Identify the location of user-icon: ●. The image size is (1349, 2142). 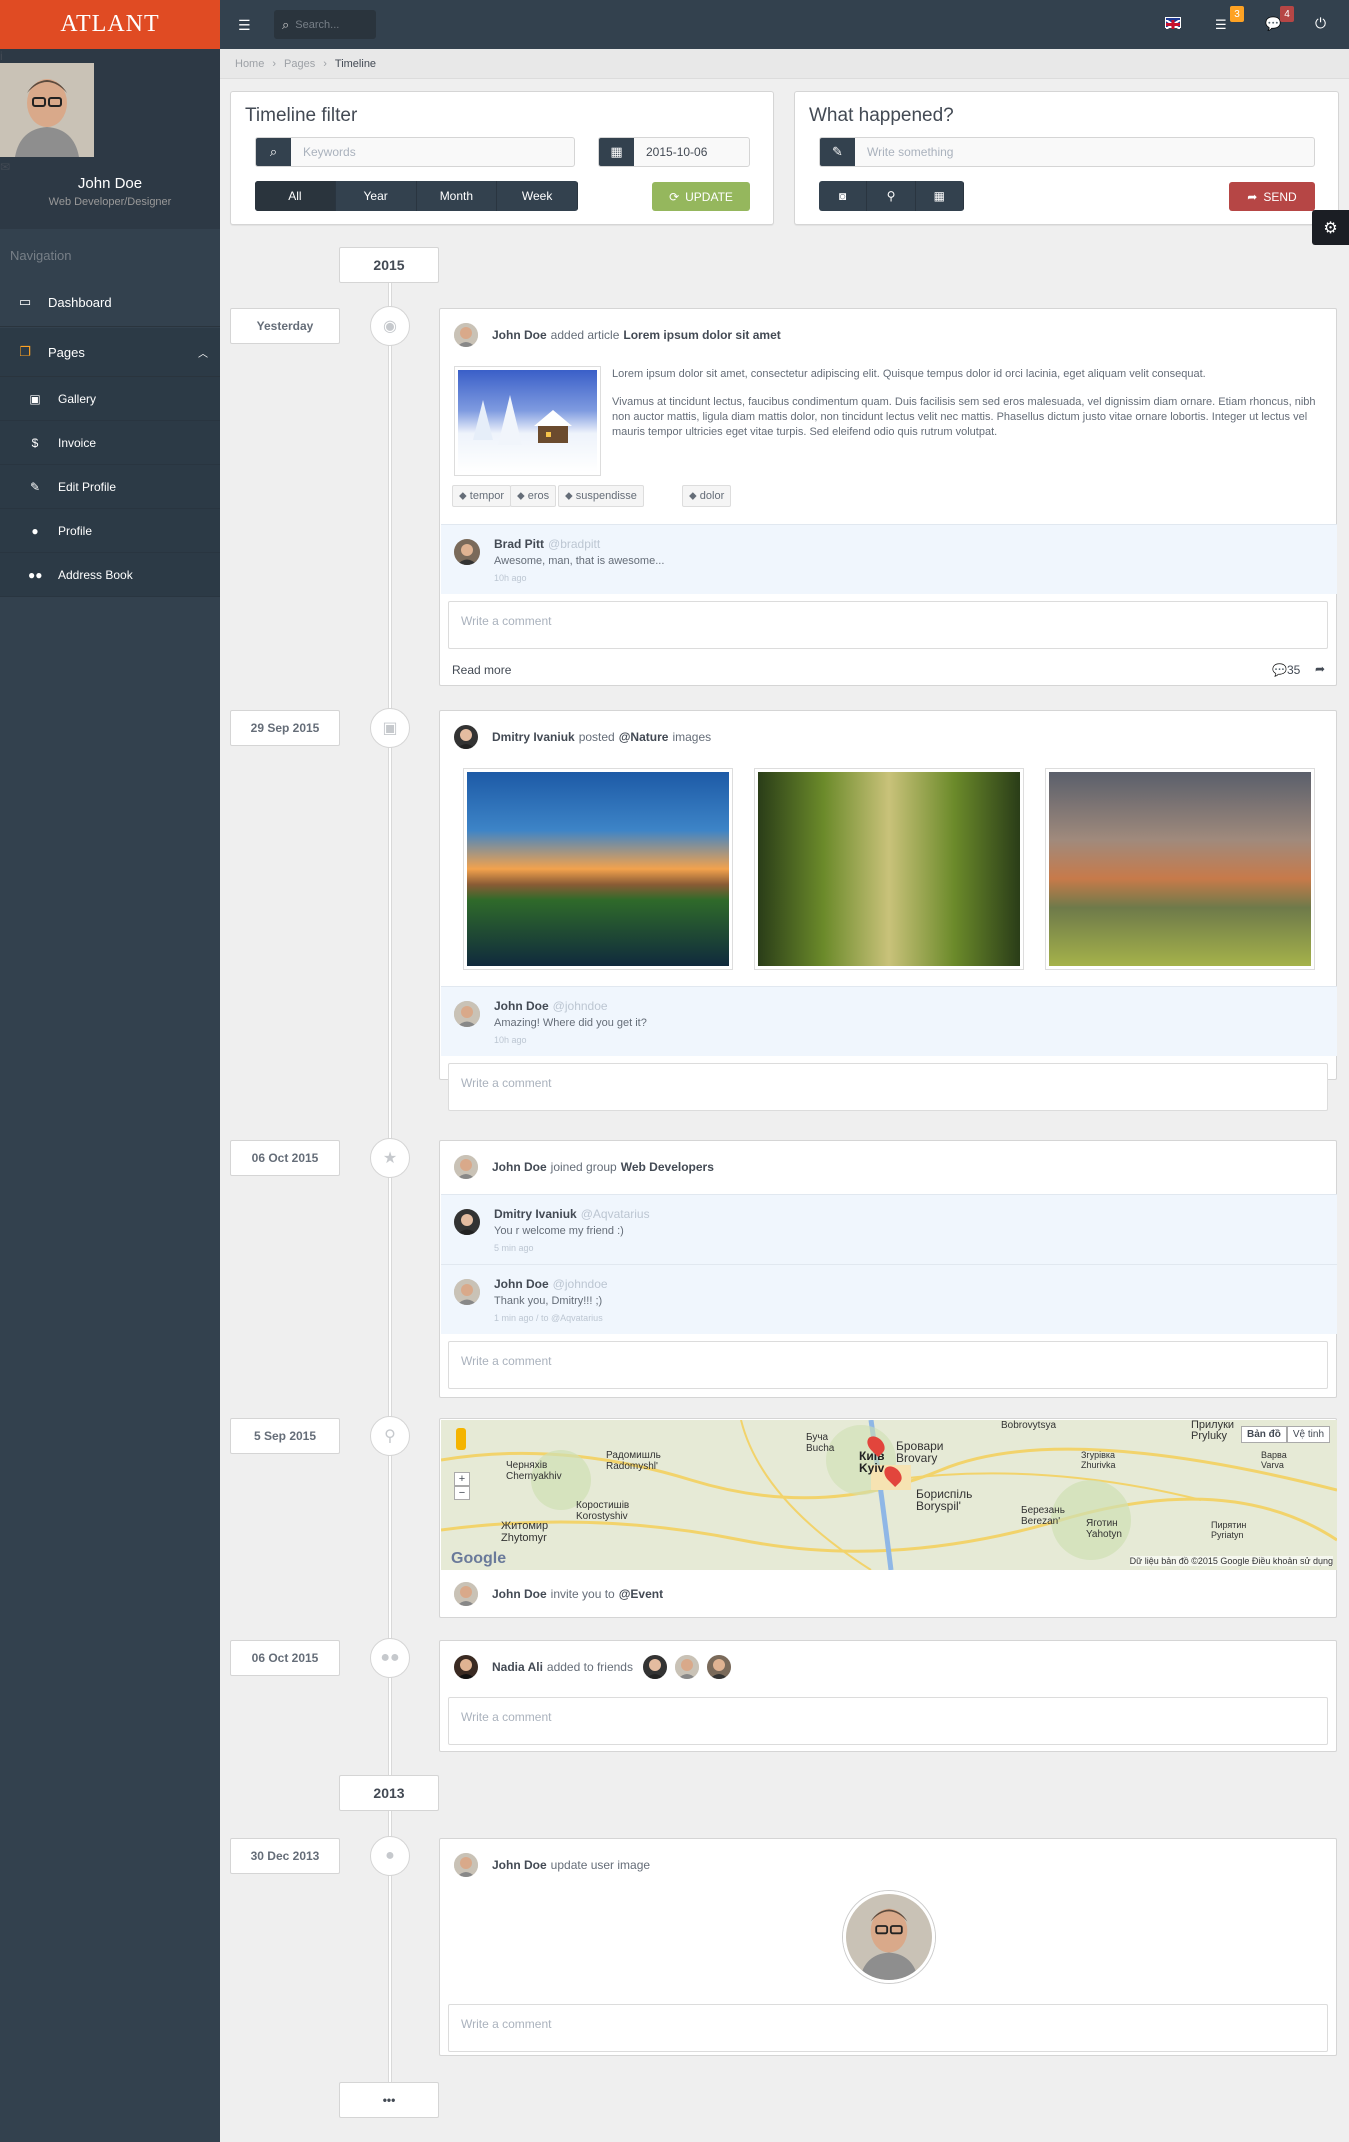
(35, 530).